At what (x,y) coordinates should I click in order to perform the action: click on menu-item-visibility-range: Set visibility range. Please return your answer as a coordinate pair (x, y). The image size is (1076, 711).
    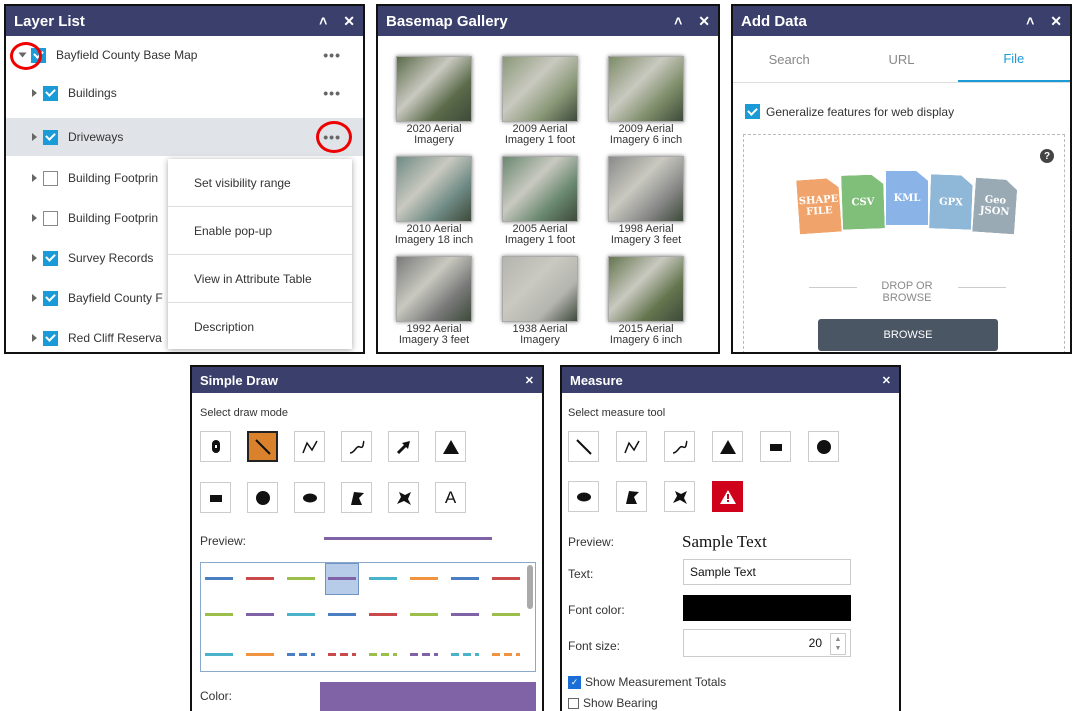
    Looking at the image, I should click on (260, 183).